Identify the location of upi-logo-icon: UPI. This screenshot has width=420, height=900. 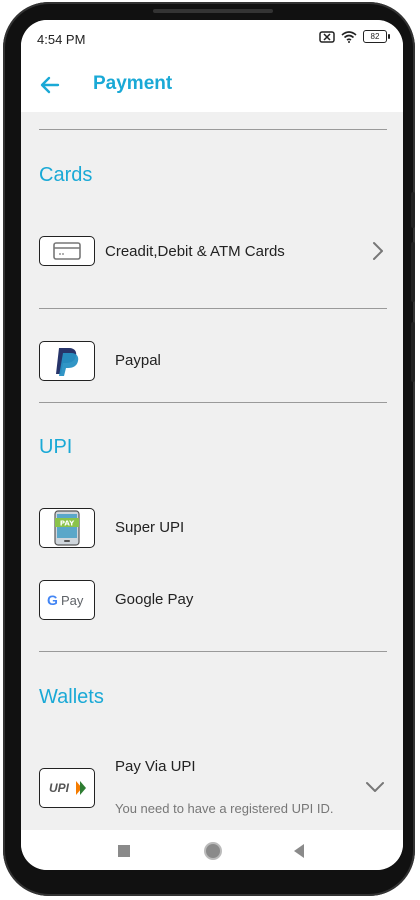
(67, 788).